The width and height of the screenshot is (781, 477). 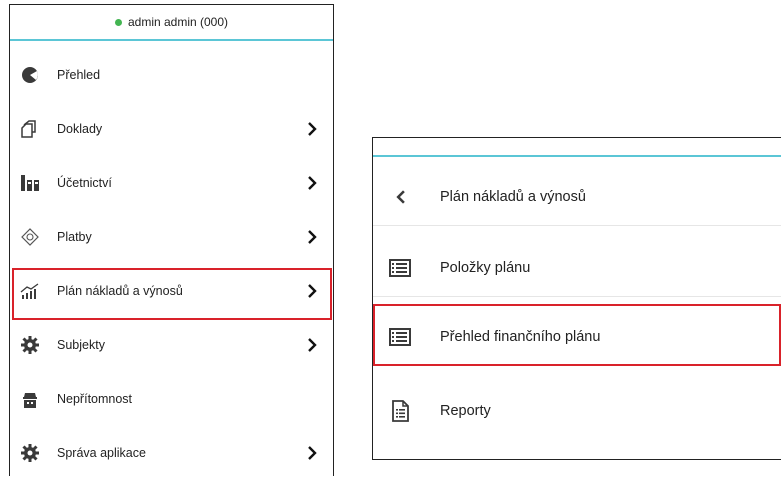 I want to click on menu-item-label: Doklady, so click(x=80, y=129).